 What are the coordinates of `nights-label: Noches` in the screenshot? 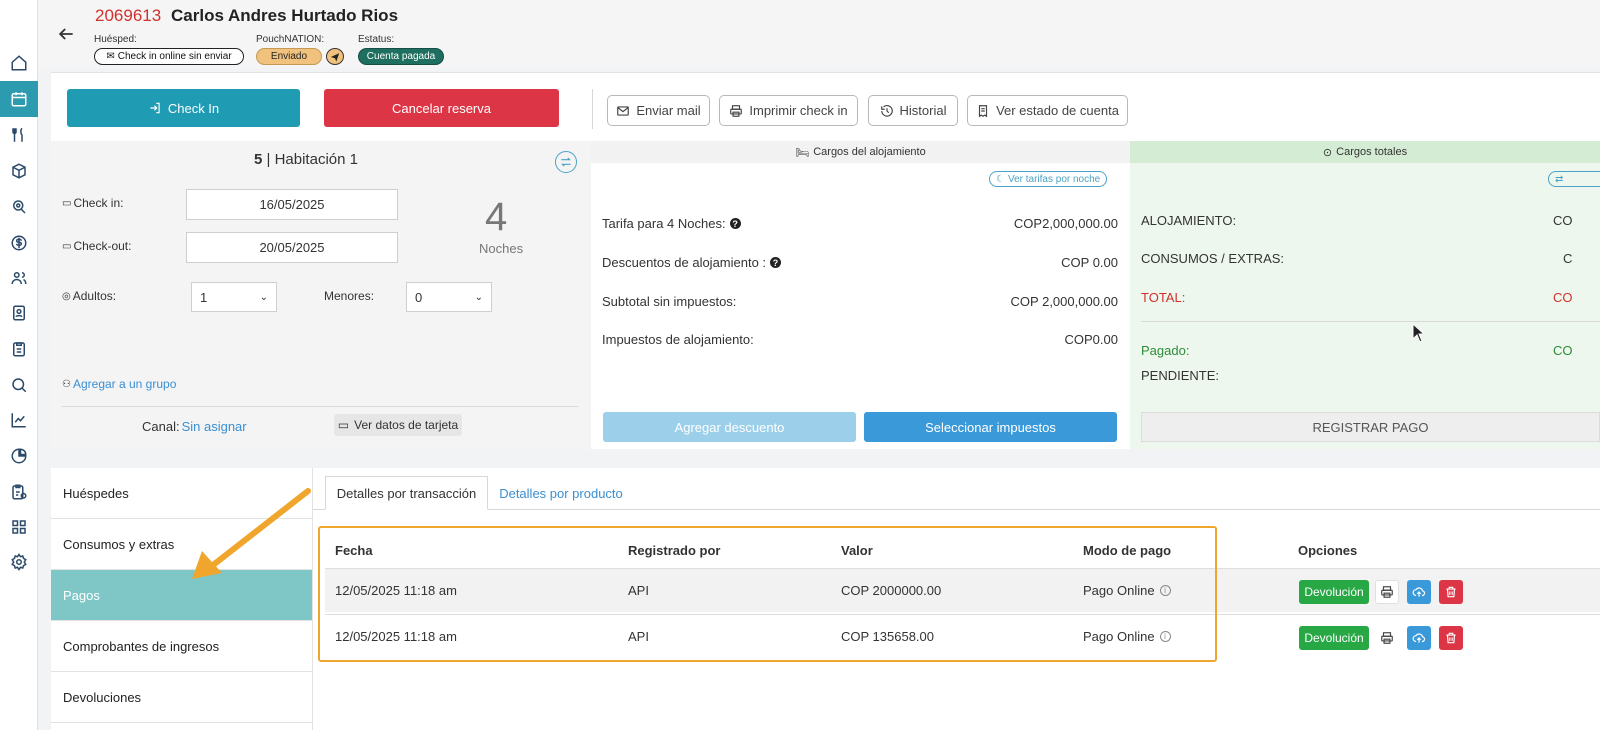 It's located at (501, 248).